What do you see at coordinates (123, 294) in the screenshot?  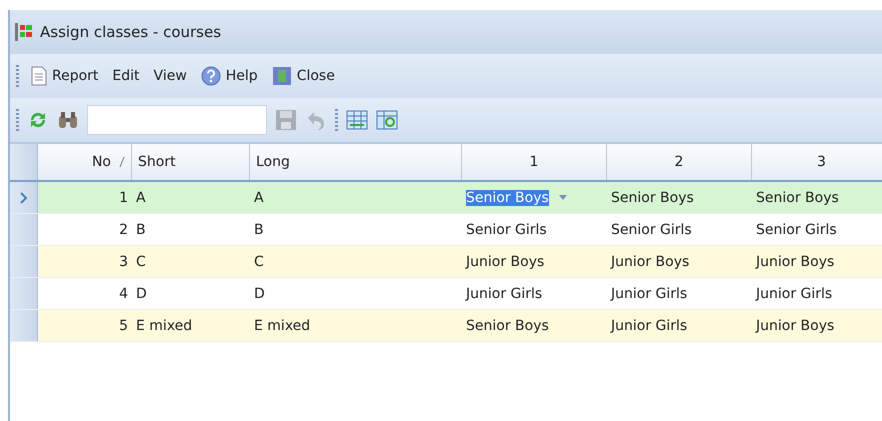 I see `table-cell-text: 4` at bounding box center [123, 294].